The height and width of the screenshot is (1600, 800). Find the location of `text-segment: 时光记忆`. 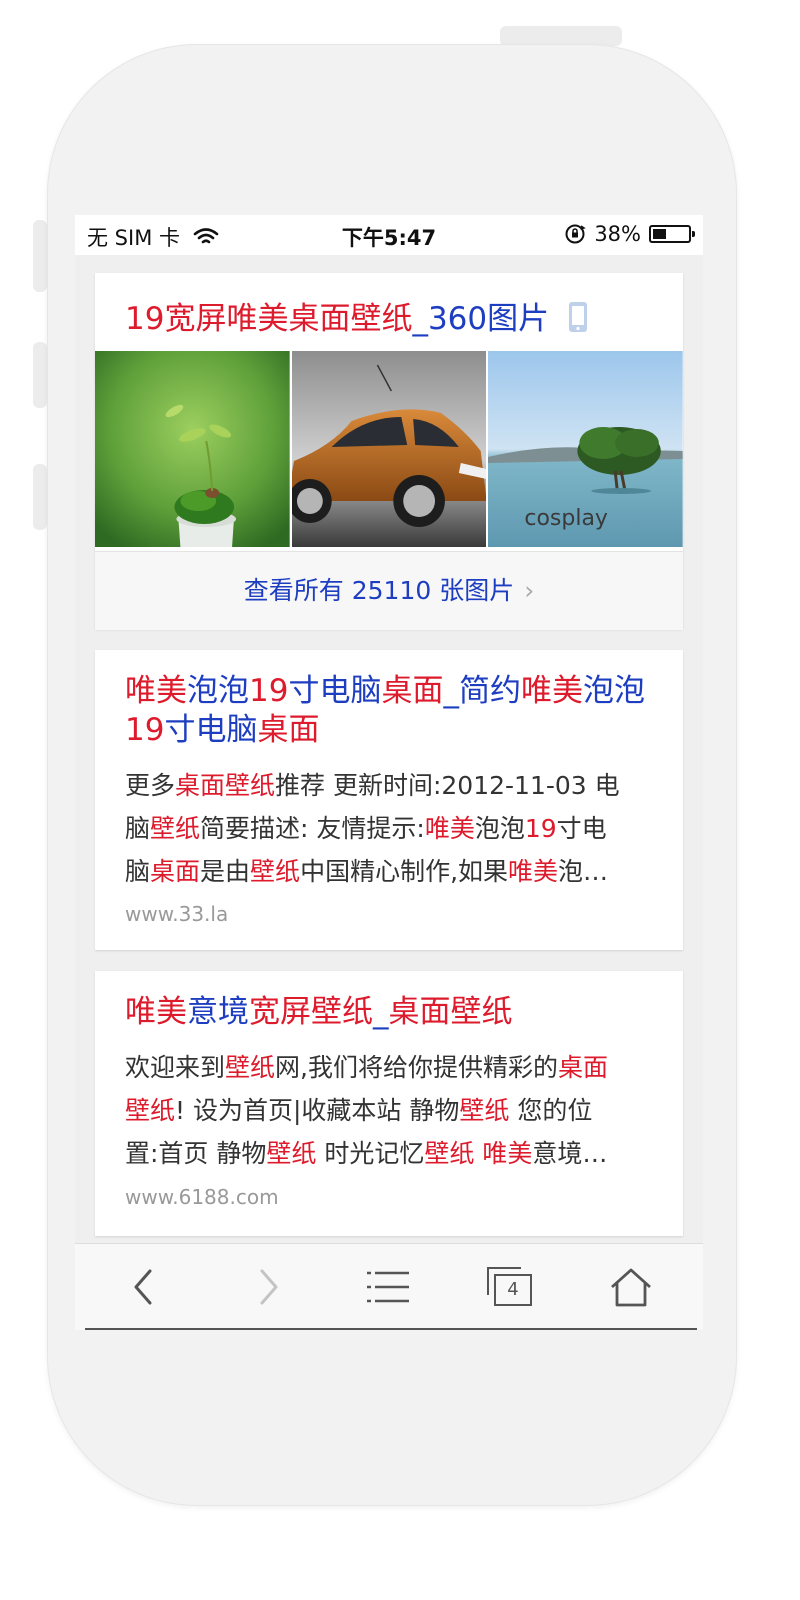

text-segment: 时光记忆 is located at coordinates (370, 1153).